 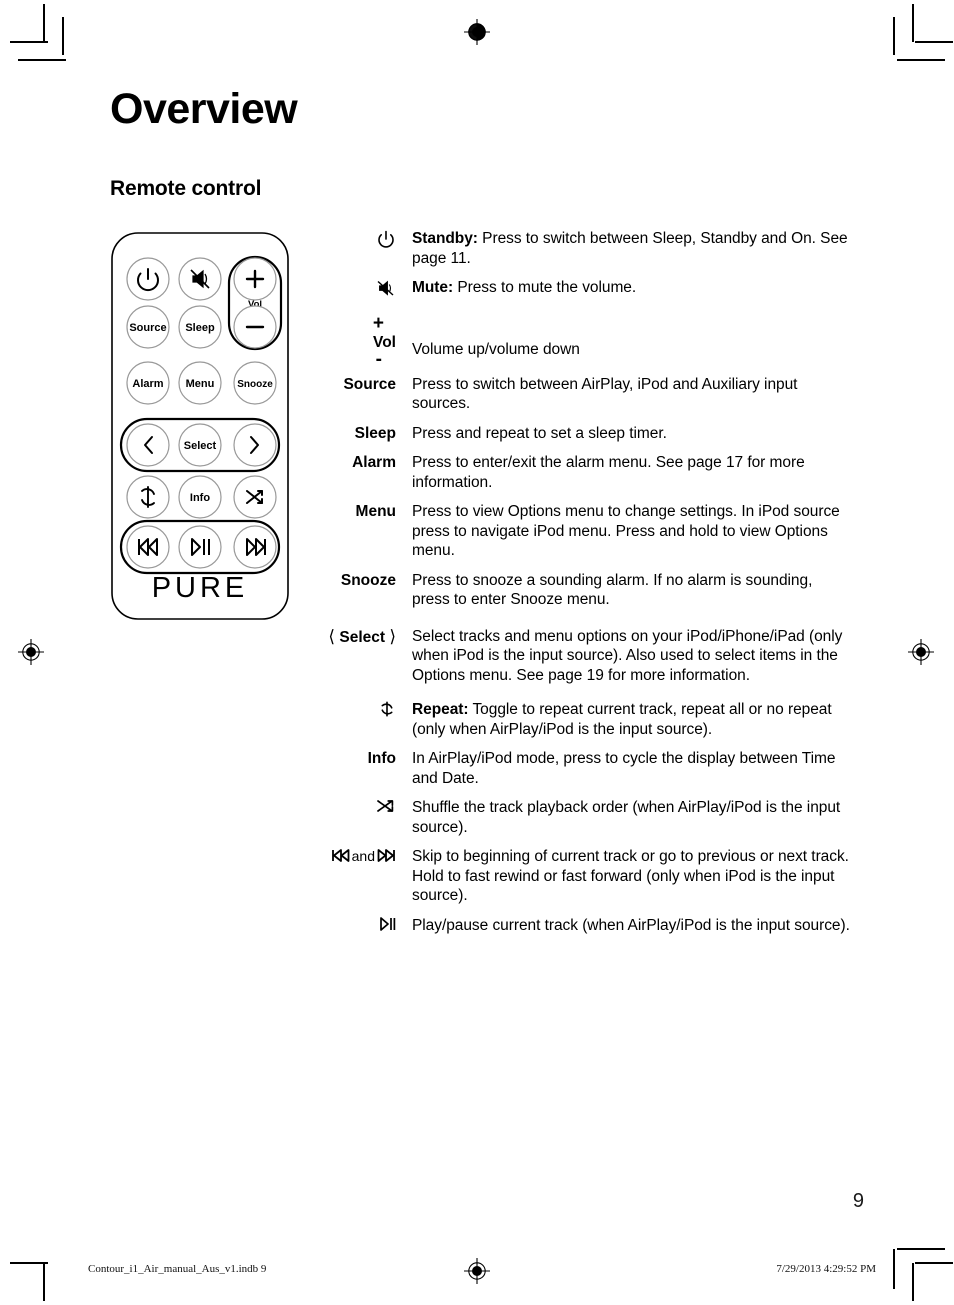 What do you see at coordinates (42, 60) in the screenshot?
I see `crop-mark-top-left-h2` at bounding box center [42, 60].